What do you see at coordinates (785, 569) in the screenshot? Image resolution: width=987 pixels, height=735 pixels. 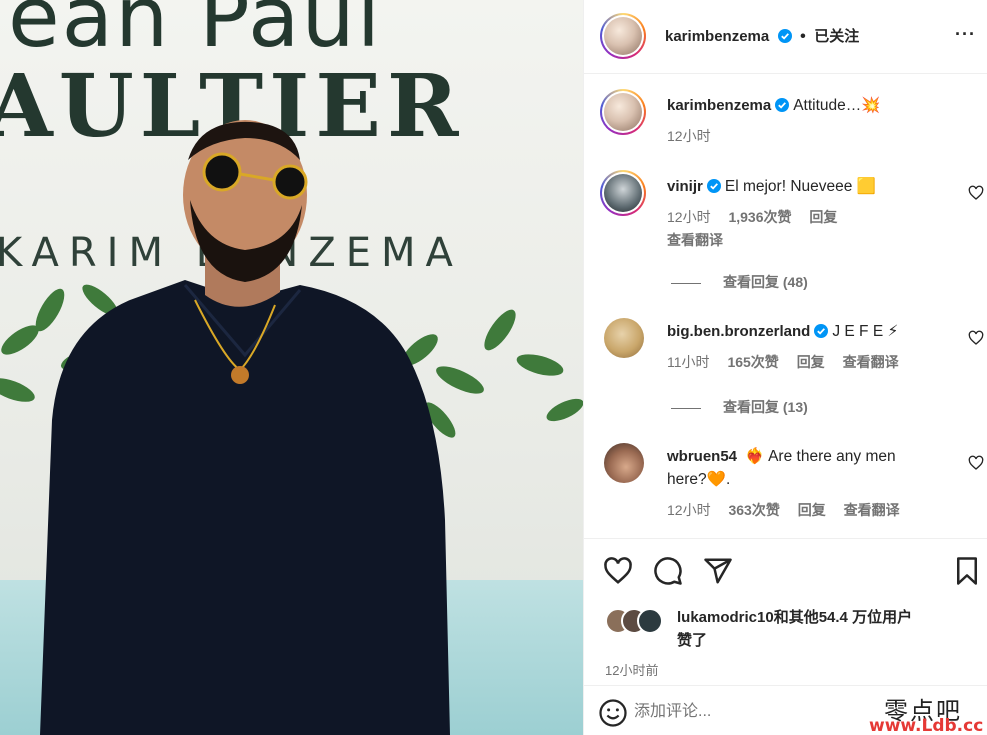 I see `post-actions-bar` at bounding box center [785, 569].